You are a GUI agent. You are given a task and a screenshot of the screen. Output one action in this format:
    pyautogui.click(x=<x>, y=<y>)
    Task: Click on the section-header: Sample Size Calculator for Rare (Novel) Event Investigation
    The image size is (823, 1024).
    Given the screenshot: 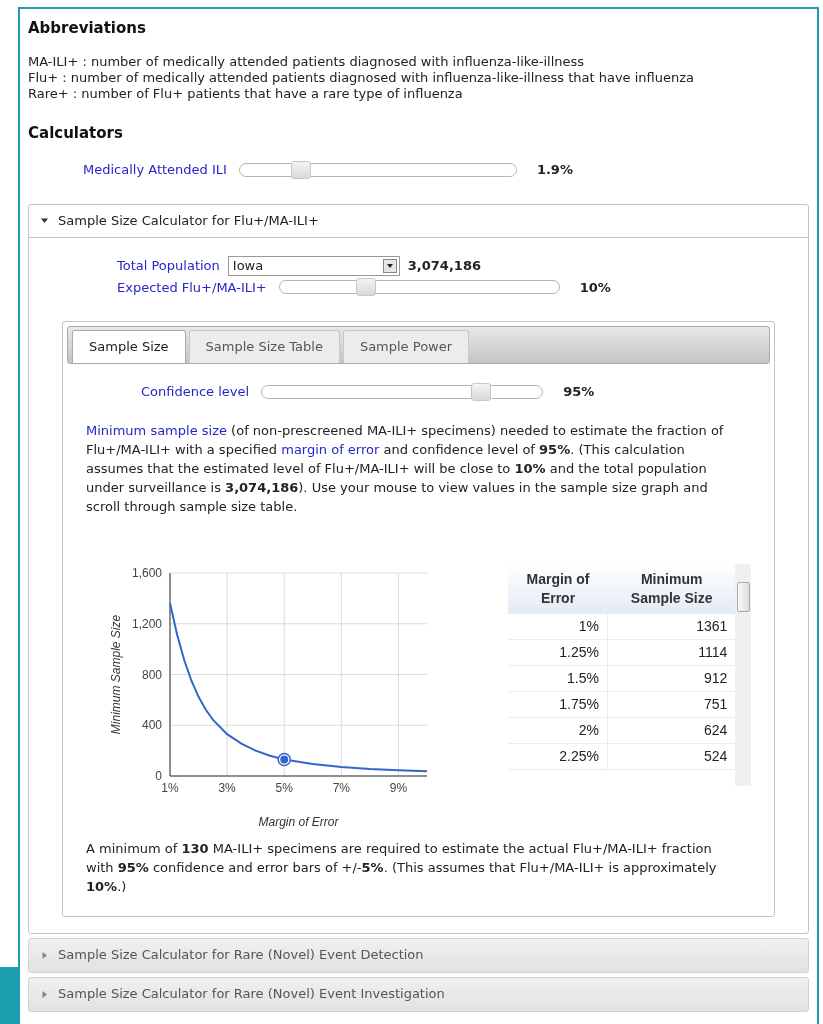 What is the action you would take?
    pyautogui.click(x=418, y=994)
    